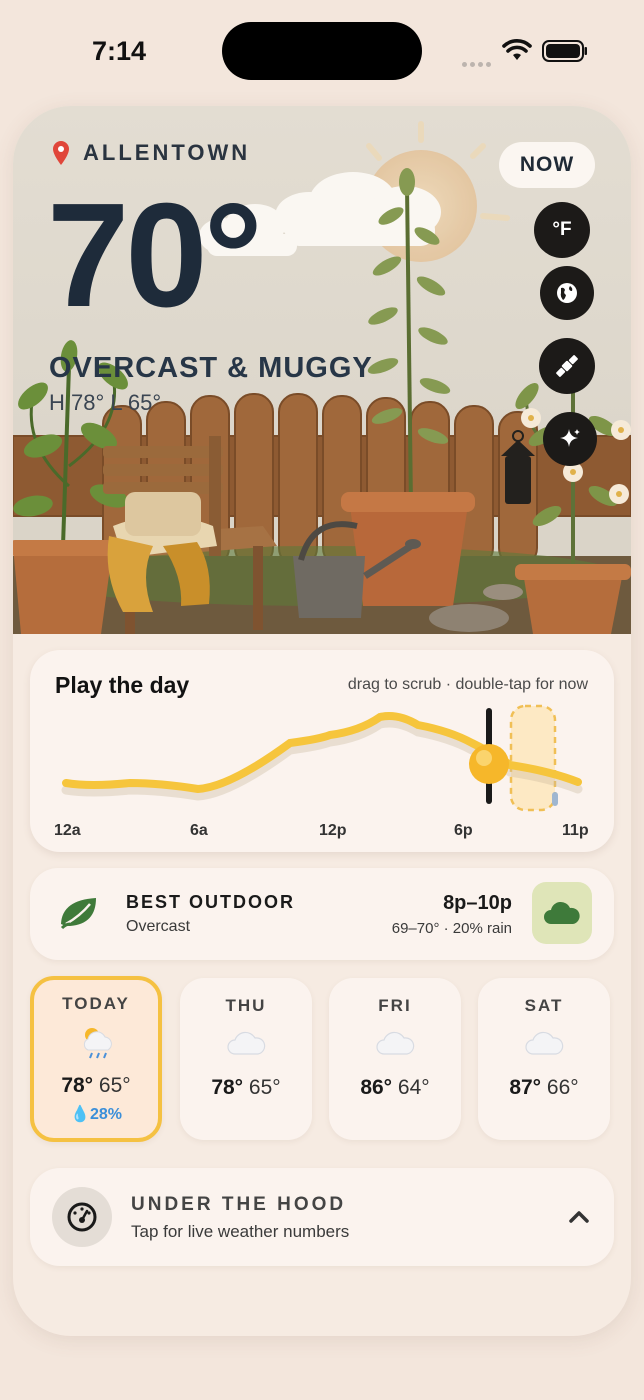 The width and height of the screenshot is (644, 1400). Describe the element at coordinates (61, 153) in the screenshot. I see `location-pin-icon` at that location.